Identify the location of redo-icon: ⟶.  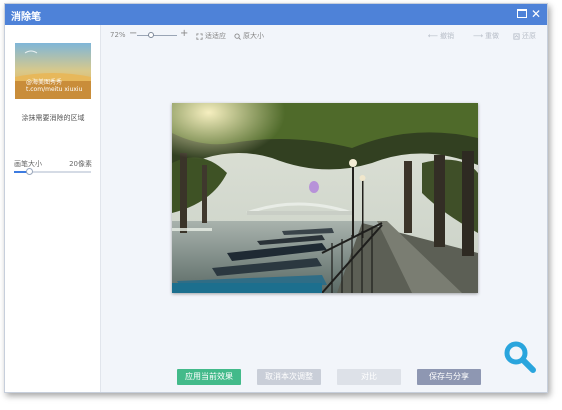
(478, 36).